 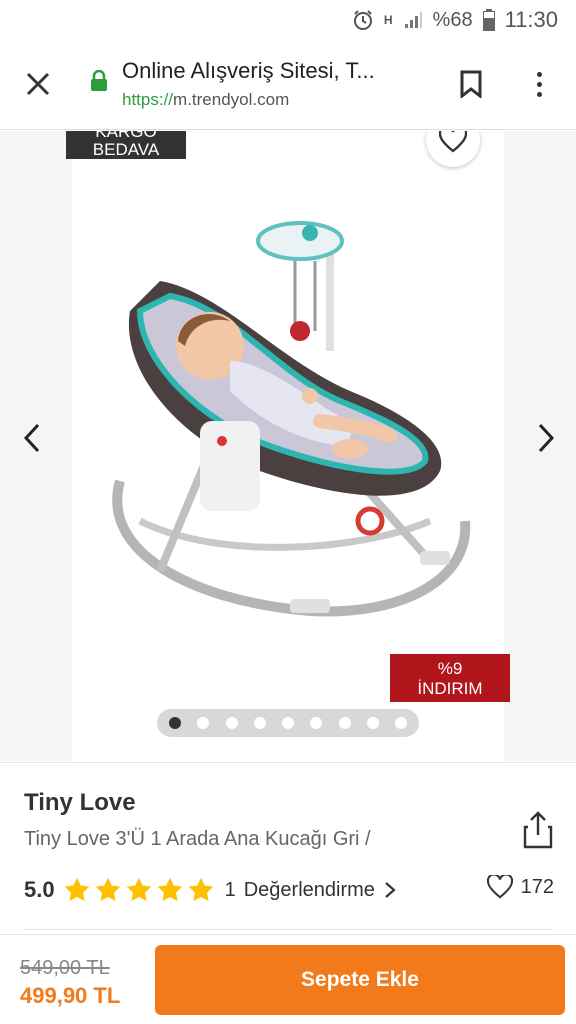 What do you see at coordinates (363, 20) in the screenshot?
I see `alarm-icon` at bounding box center [363, 20].